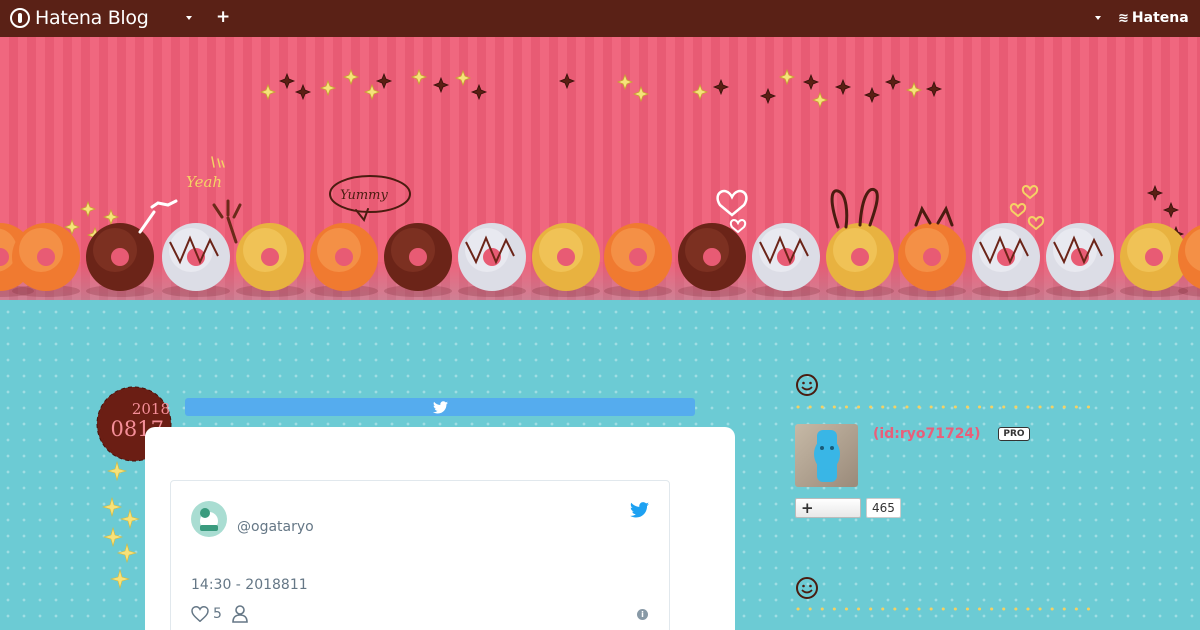 This screenshot has height=630, width=1200. What do you see at coordinates (1160, 18) in the screenshot?
I see `hatena-label: Hatena` at bounding box center [1160, 18].